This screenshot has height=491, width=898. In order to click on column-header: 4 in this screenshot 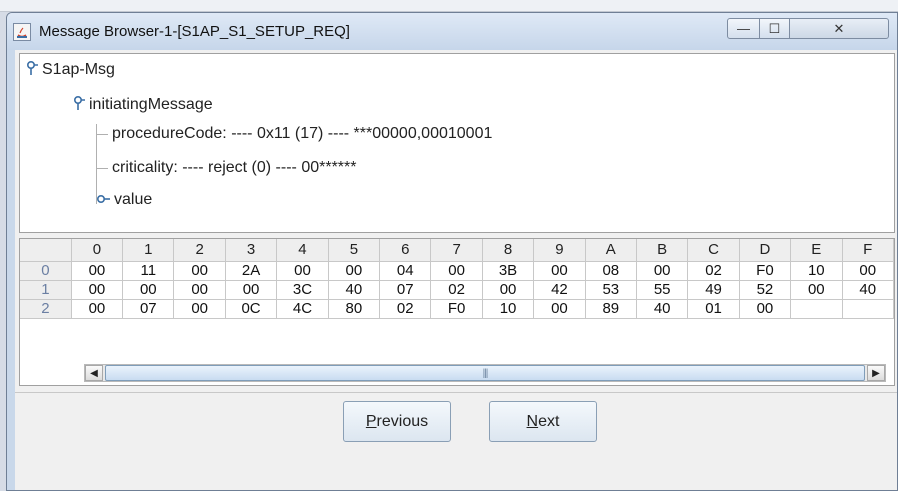, I will do `click(302, 250)`.